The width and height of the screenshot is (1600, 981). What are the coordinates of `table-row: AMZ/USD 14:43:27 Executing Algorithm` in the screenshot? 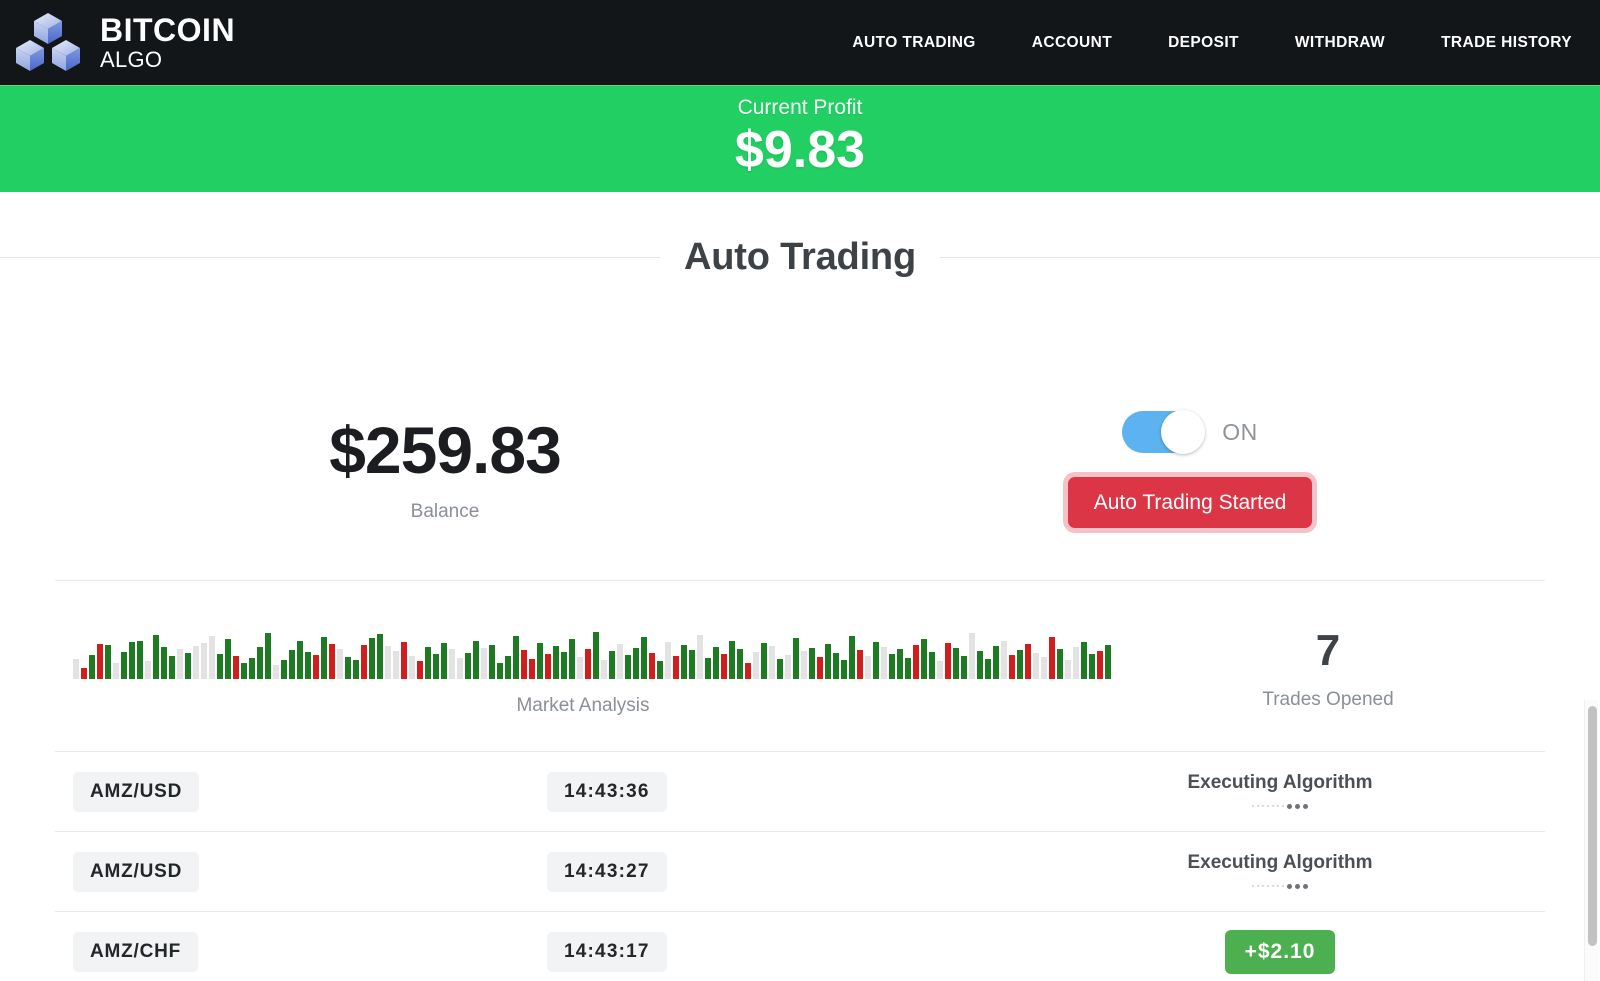 It's located at (800, 871).